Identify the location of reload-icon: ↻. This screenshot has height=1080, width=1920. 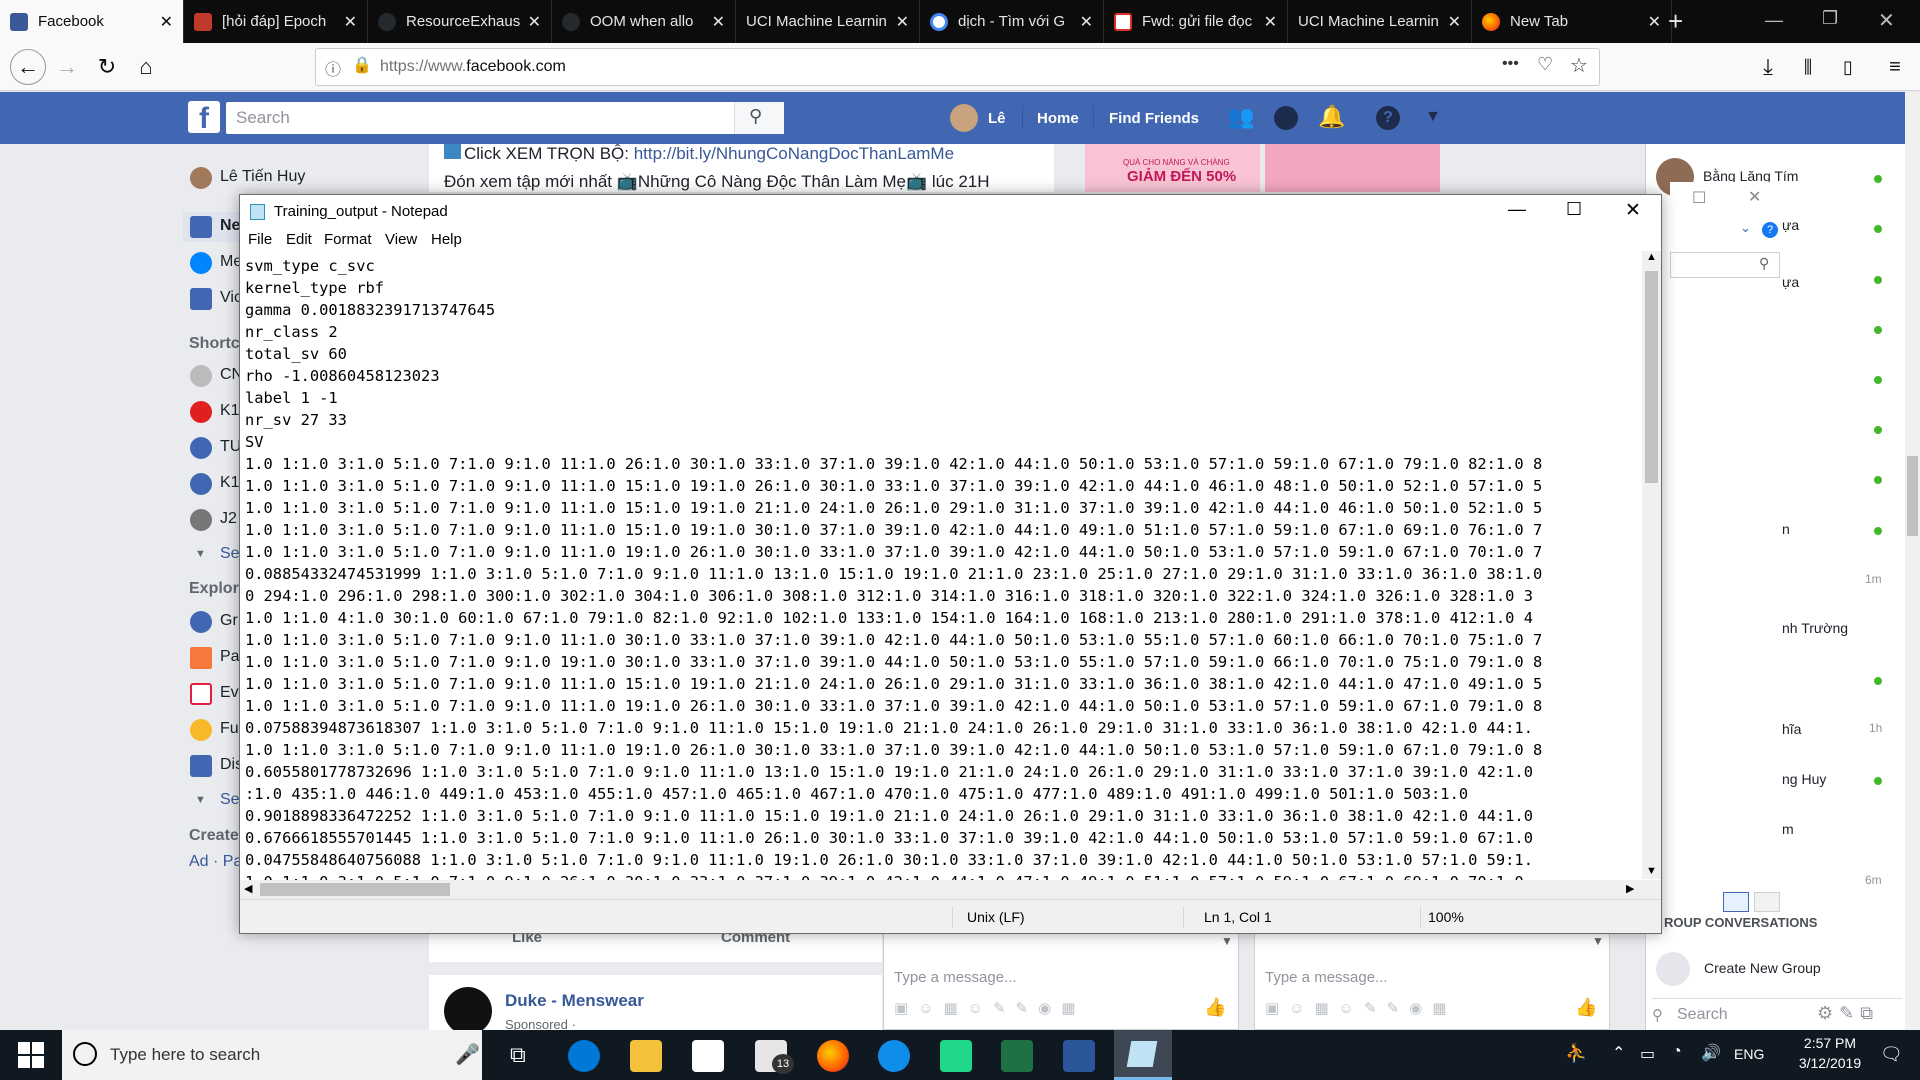
(107, 67).